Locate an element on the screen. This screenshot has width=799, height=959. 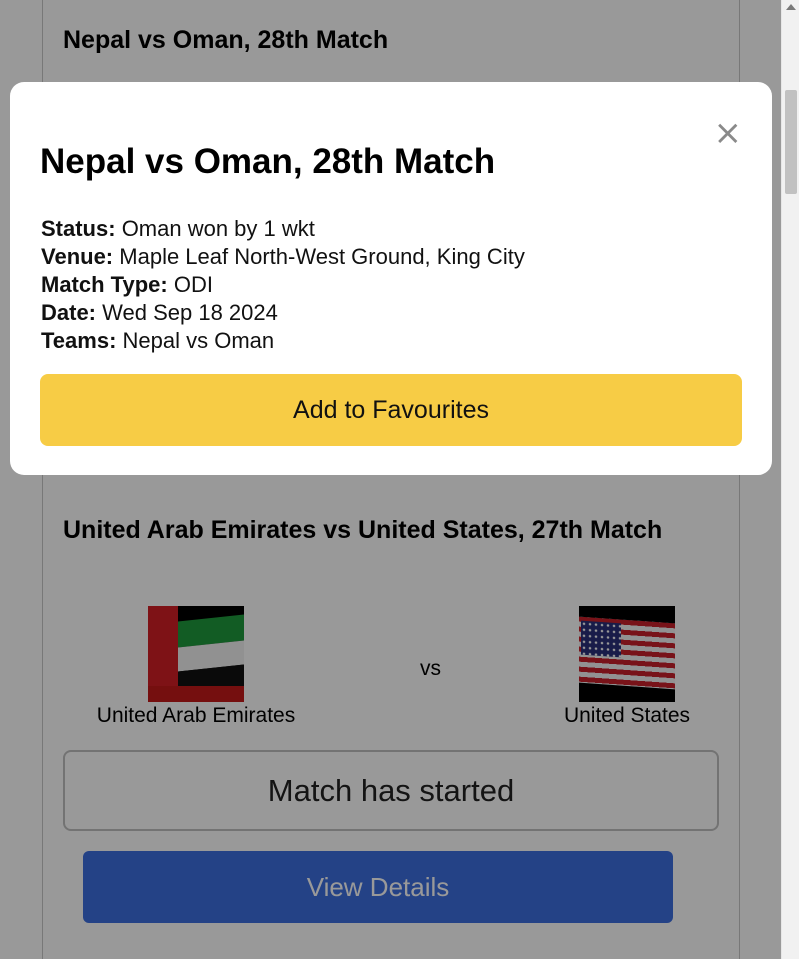
detail-status: Status: Oman won by 1 wkt is located at coordinates (283, 229).